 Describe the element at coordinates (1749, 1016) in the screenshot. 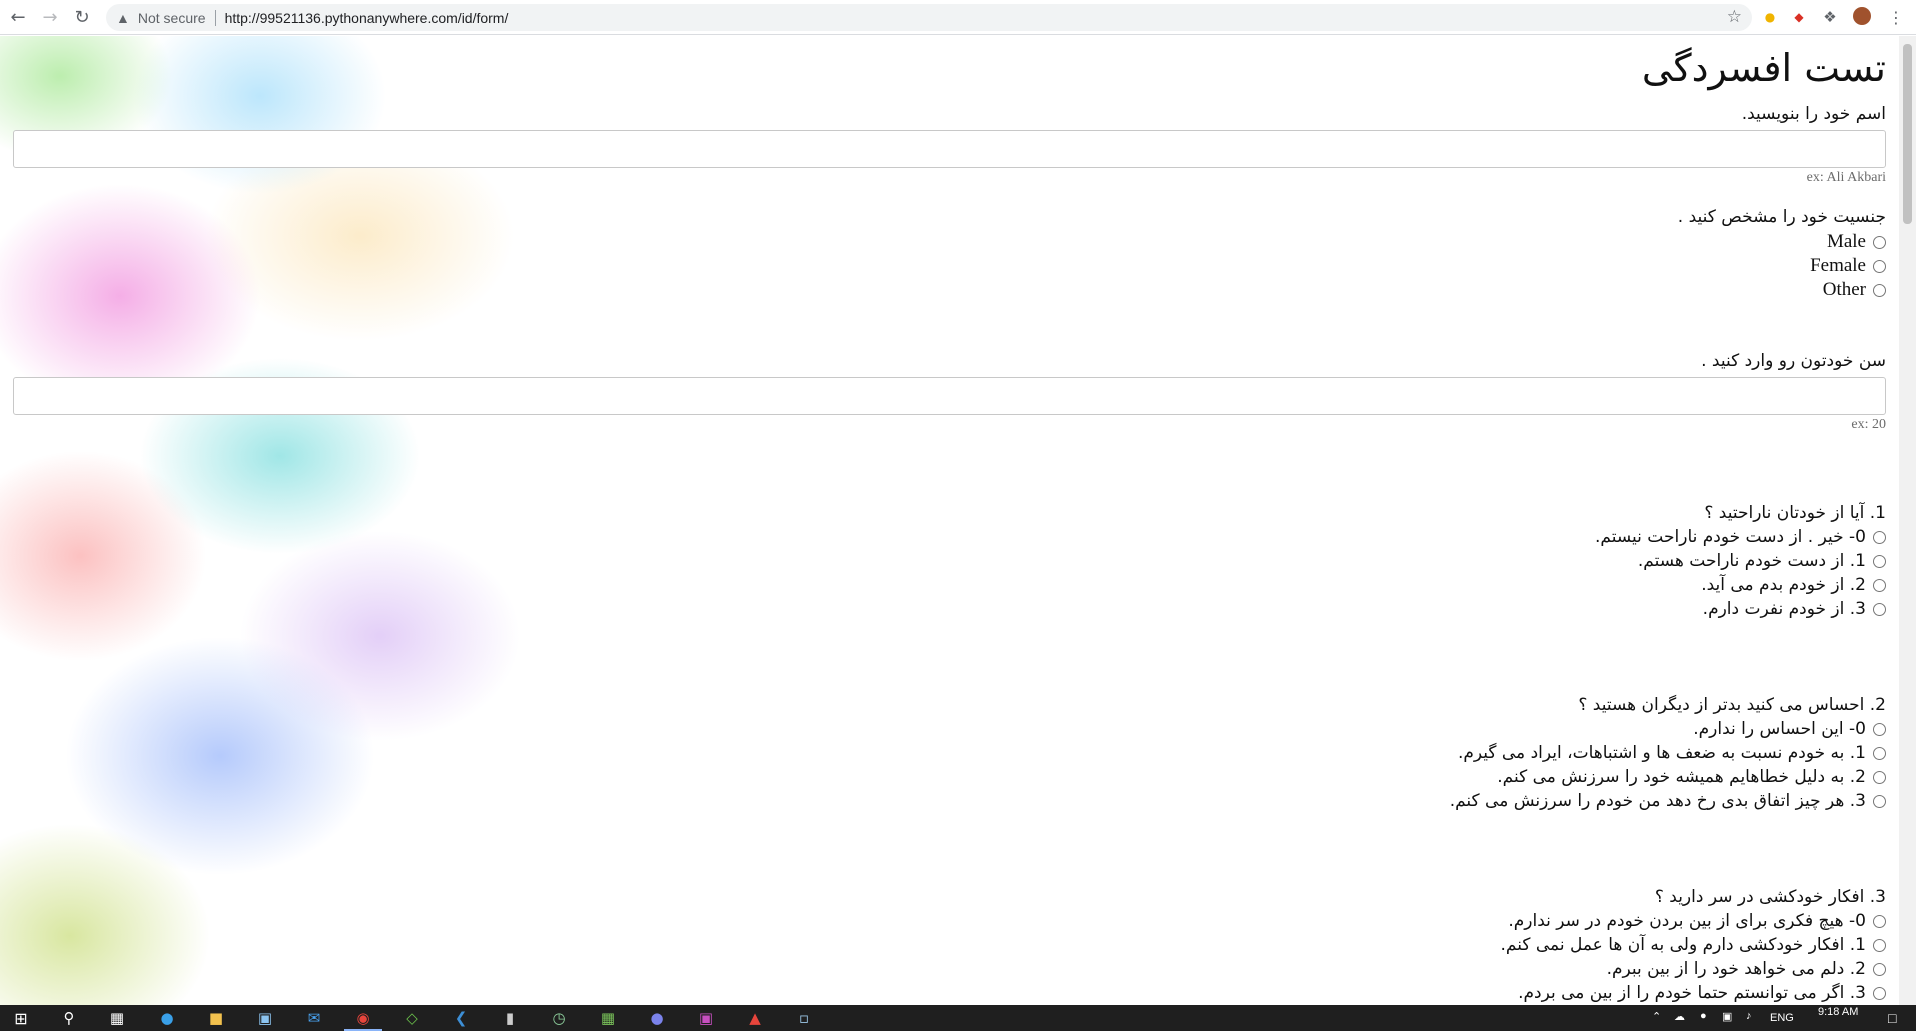

I see `volume-icon: ♪` at that location.